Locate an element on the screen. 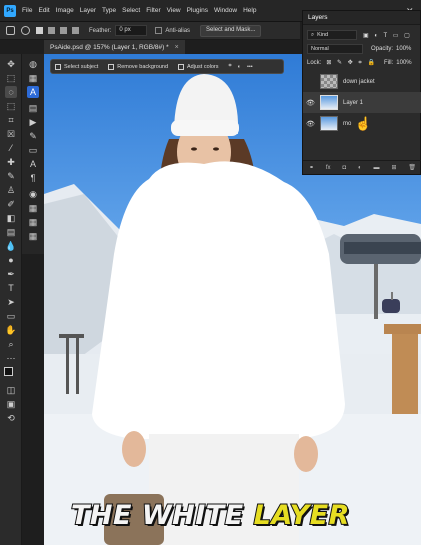 The width and height of the screenshot is (421, 545). type-tool-icon: T is located at coordinates (11, 288).